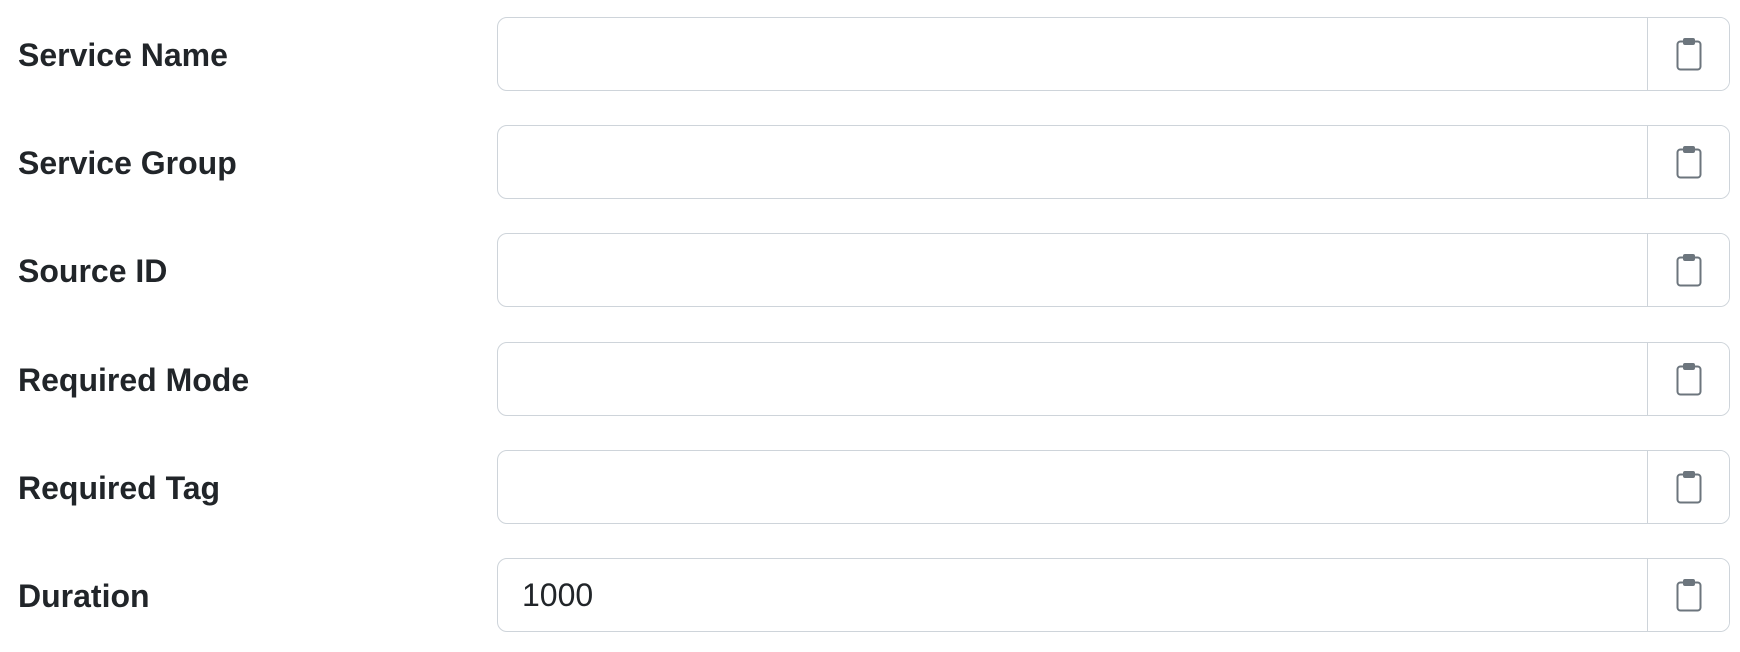  I want to click on service-group-label: Service Group, so click(127, 163).